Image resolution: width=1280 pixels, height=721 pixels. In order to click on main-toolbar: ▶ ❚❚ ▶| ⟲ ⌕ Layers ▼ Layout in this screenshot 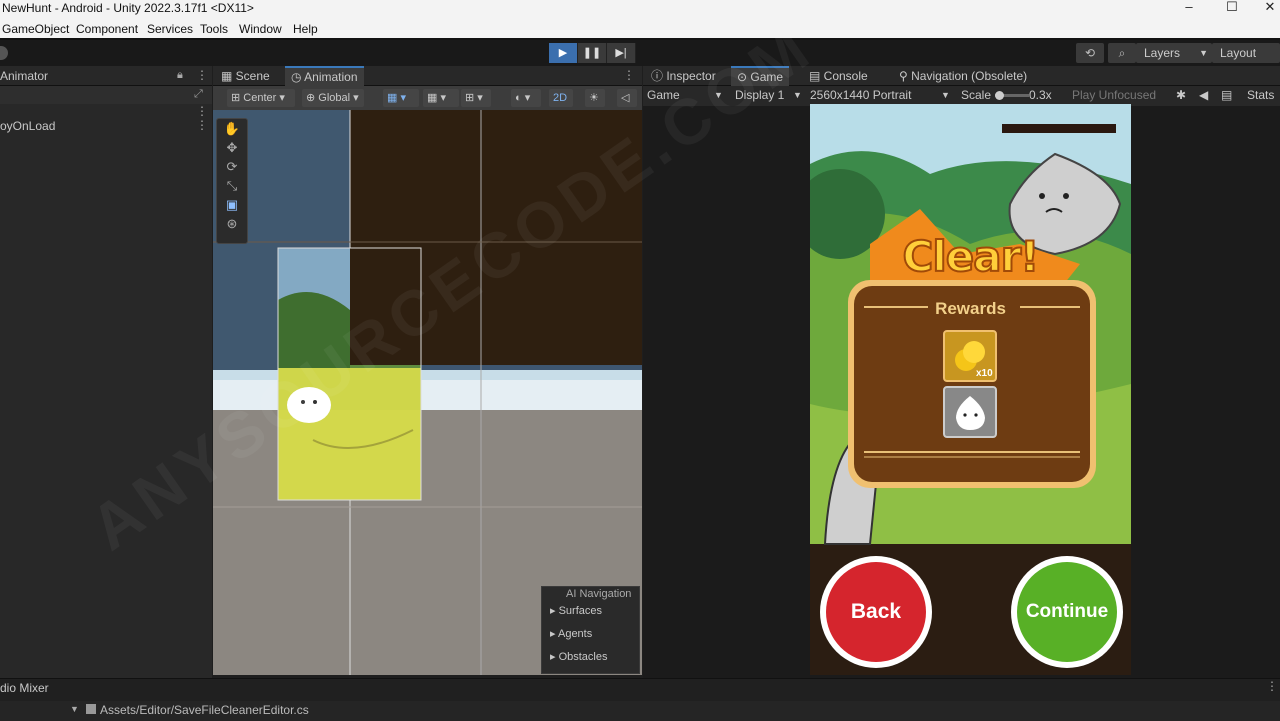, I will do `click(640, 53)`.